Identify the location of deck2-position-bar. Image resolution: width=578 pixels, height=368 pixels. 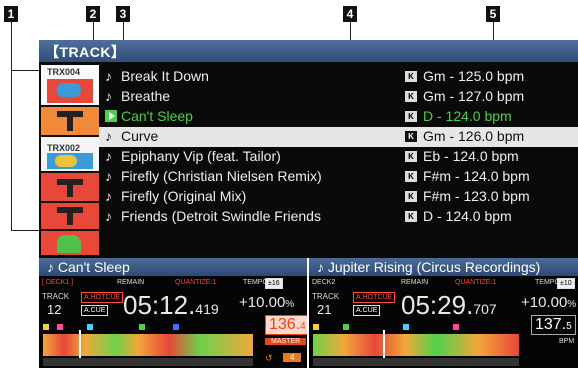
(416, 362).